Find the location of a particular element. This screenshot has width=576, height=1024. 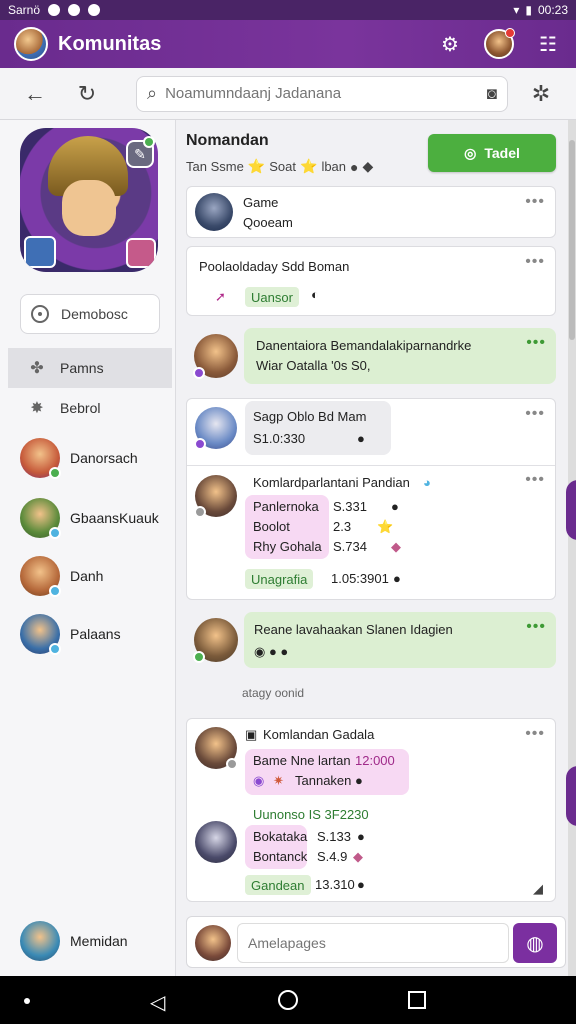

message-line: Wiar Oatalla '0s S0, is located at coordinates (313, 365).